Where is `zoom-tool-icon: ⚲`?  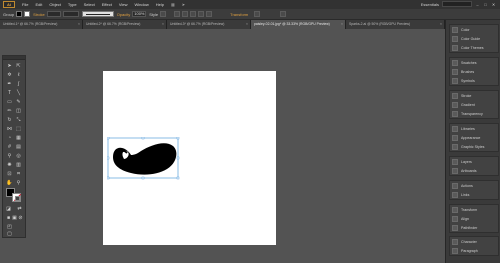
zoom-tool-icon: ⚲ is located at coordinates (18, 183).